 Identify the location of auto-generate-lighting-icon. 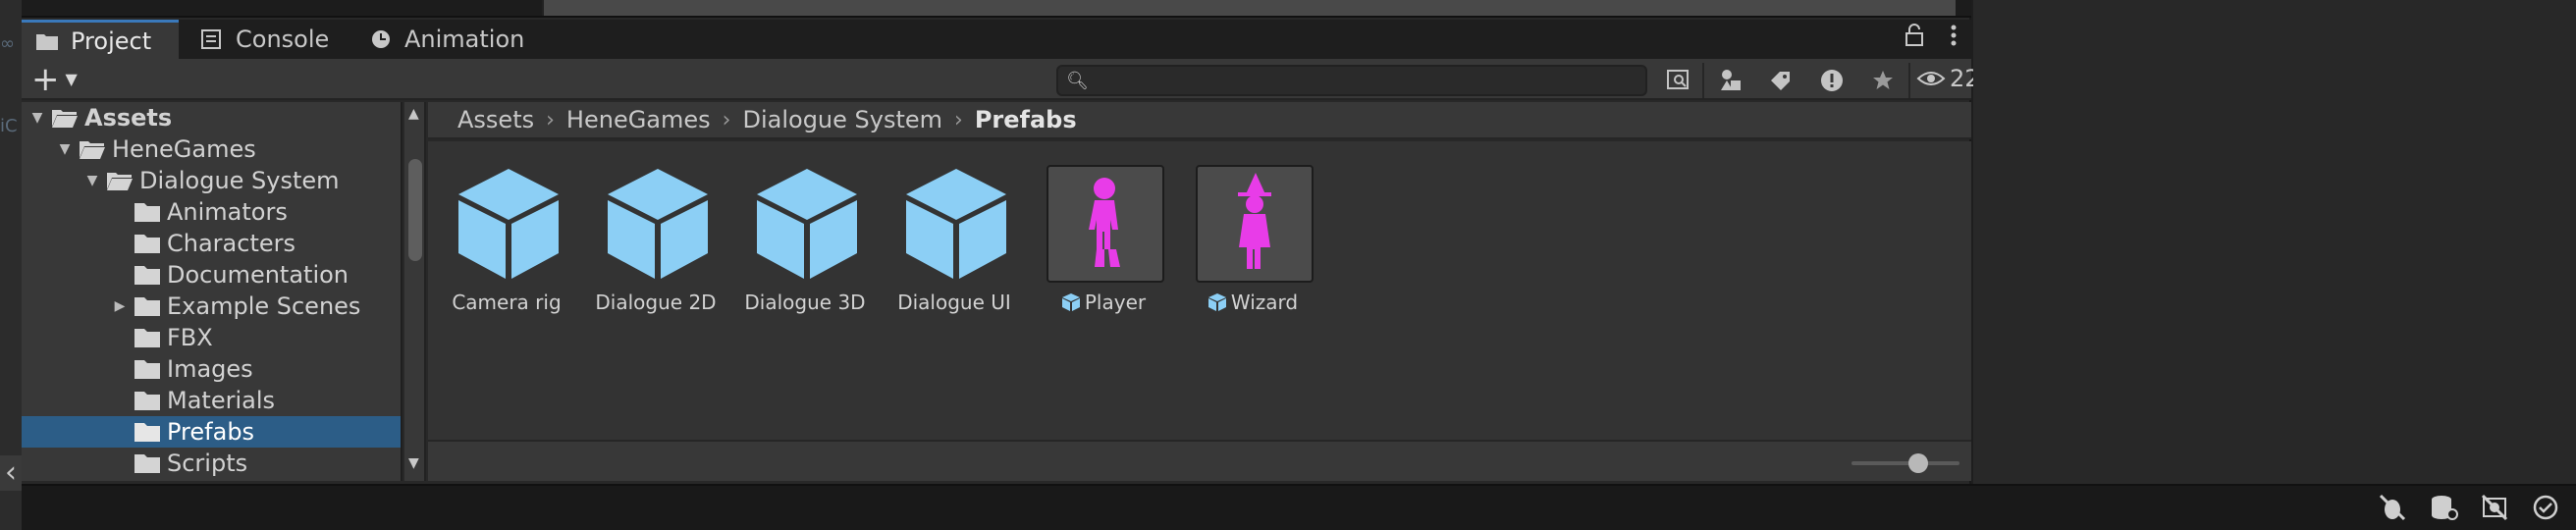
(2494, 508).